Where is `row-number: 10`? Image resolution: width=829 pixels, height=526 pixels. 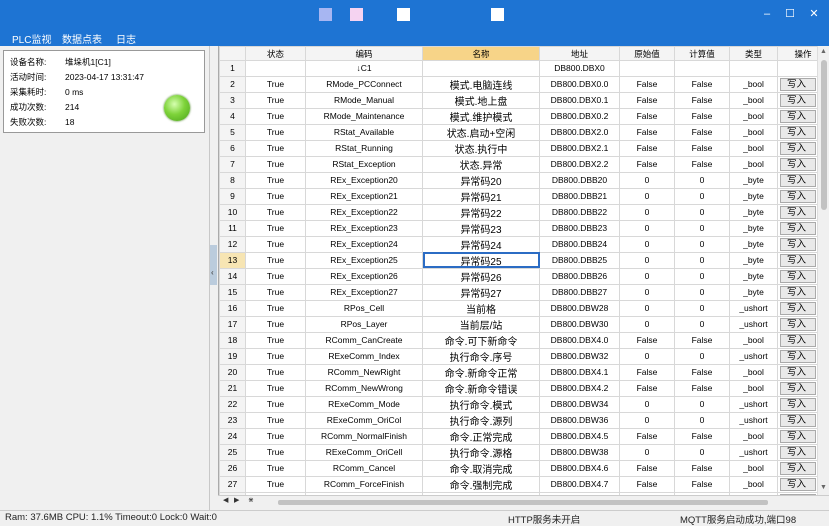
row-number: 10 is located at coordinates (232, 212).